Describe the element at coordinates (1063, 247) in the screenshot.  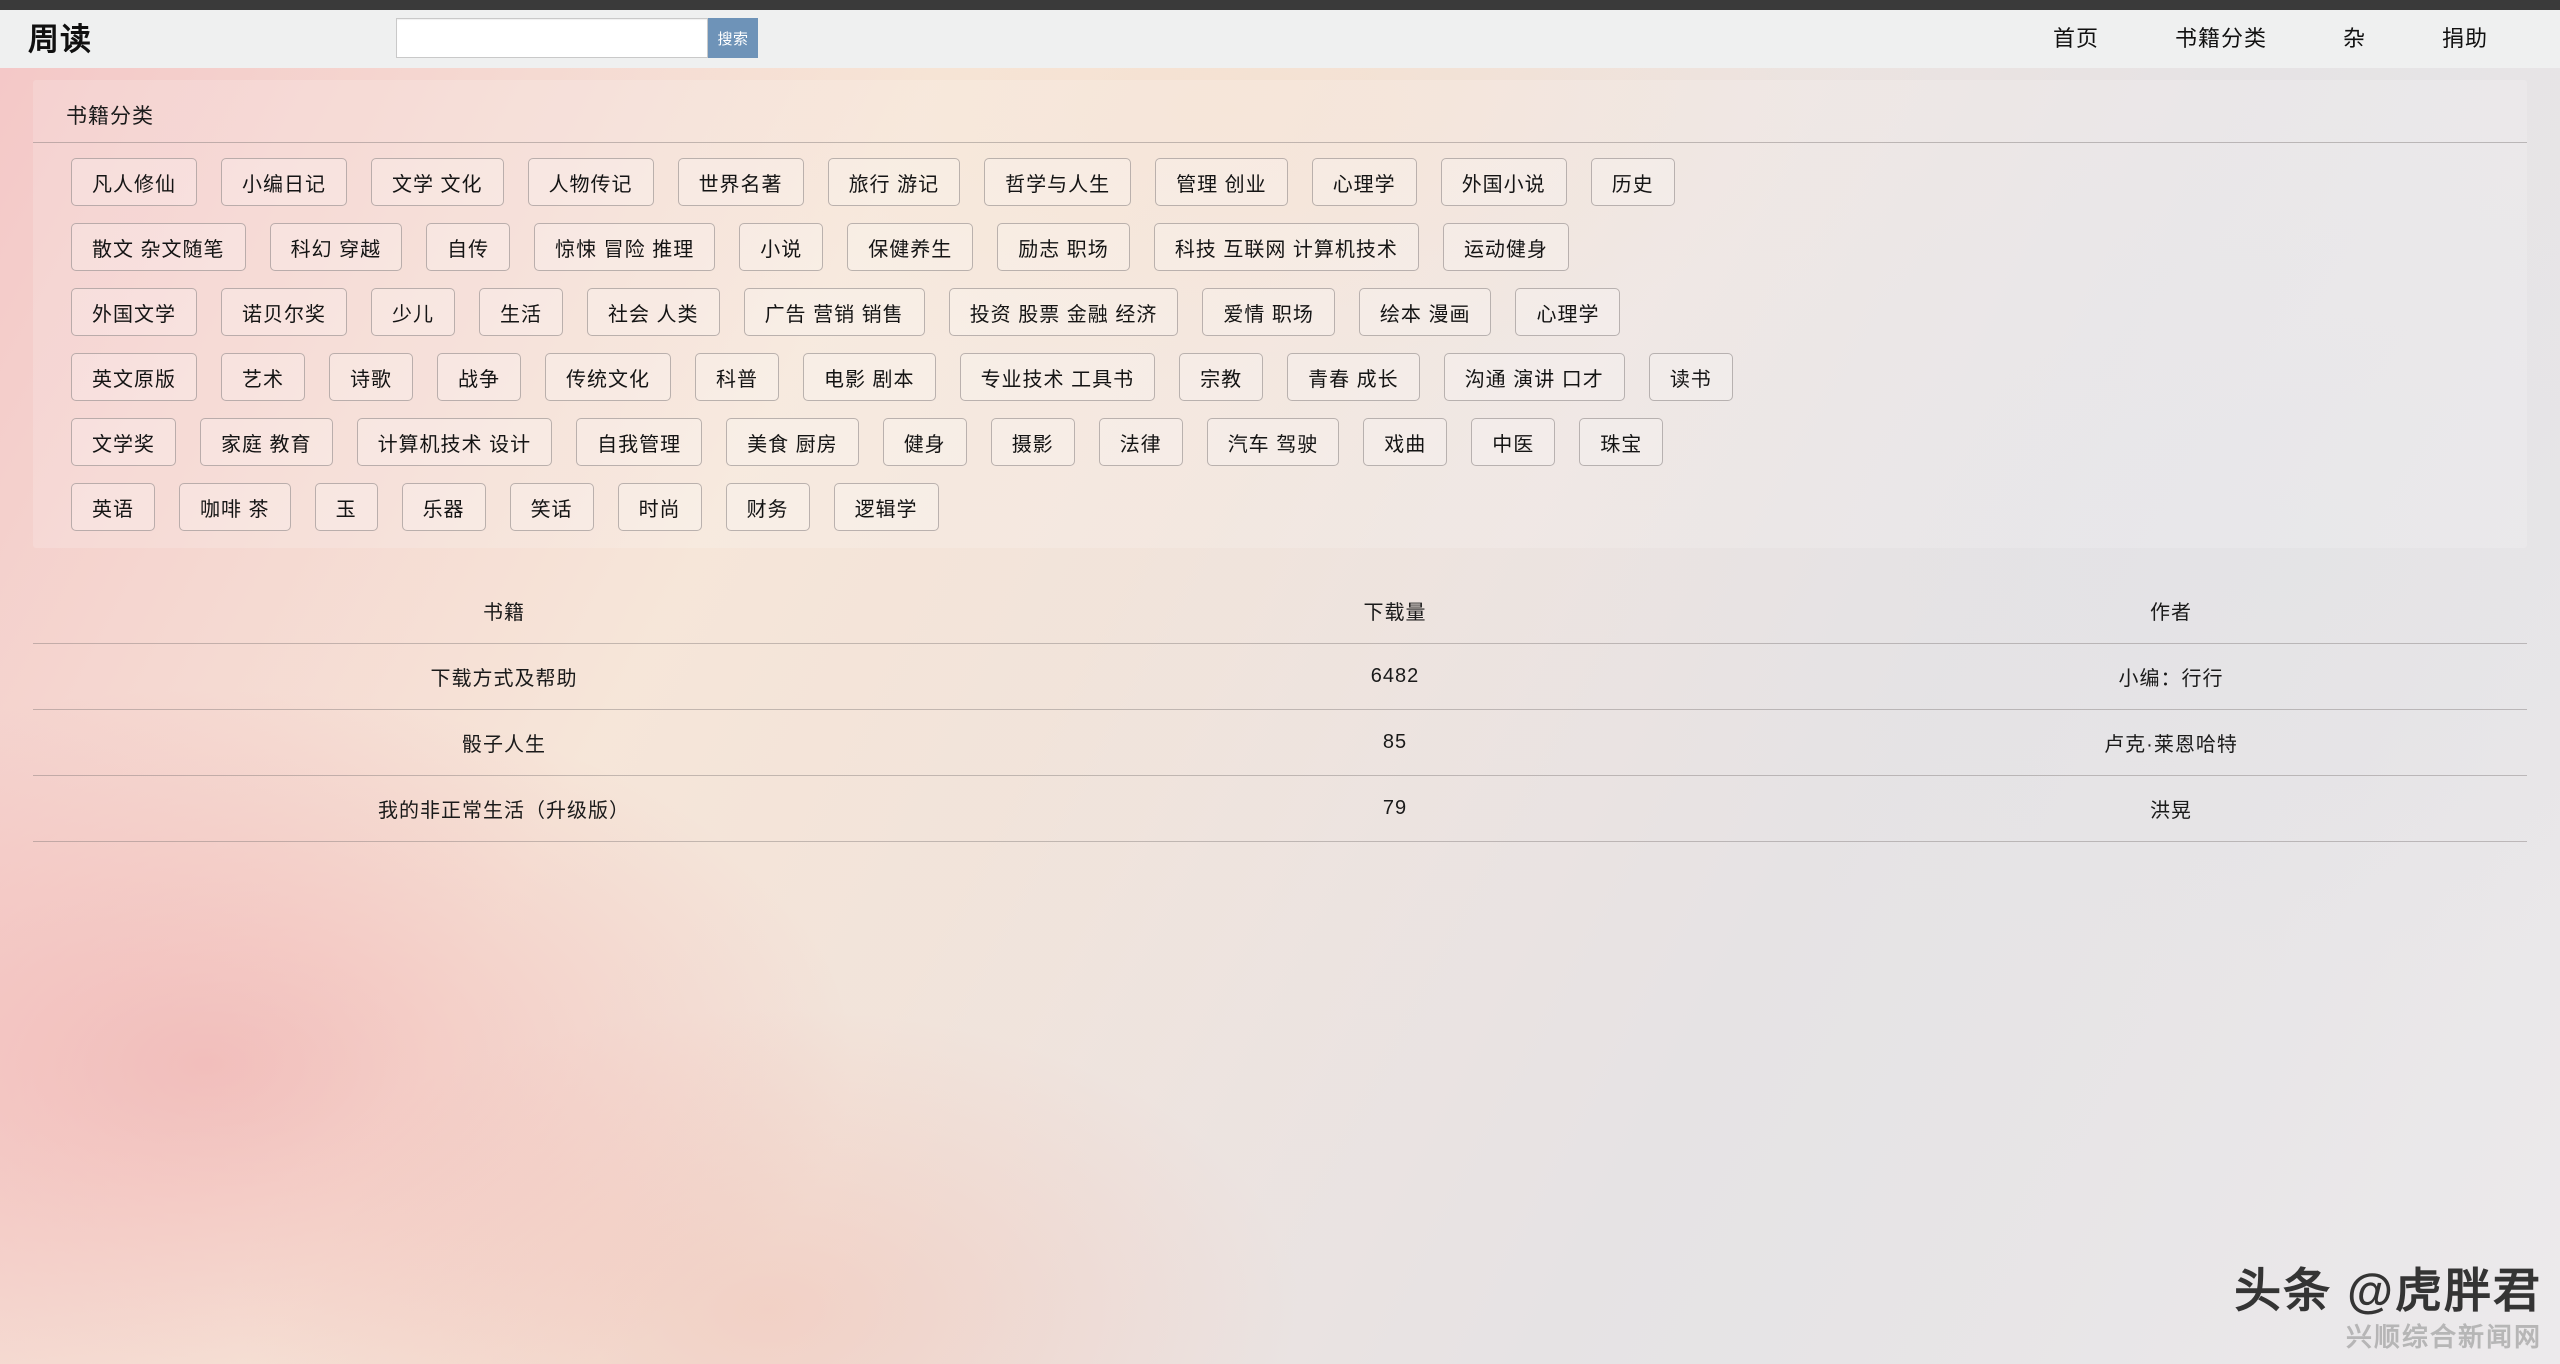
I see `category-tag: 励志 职场` at that location.